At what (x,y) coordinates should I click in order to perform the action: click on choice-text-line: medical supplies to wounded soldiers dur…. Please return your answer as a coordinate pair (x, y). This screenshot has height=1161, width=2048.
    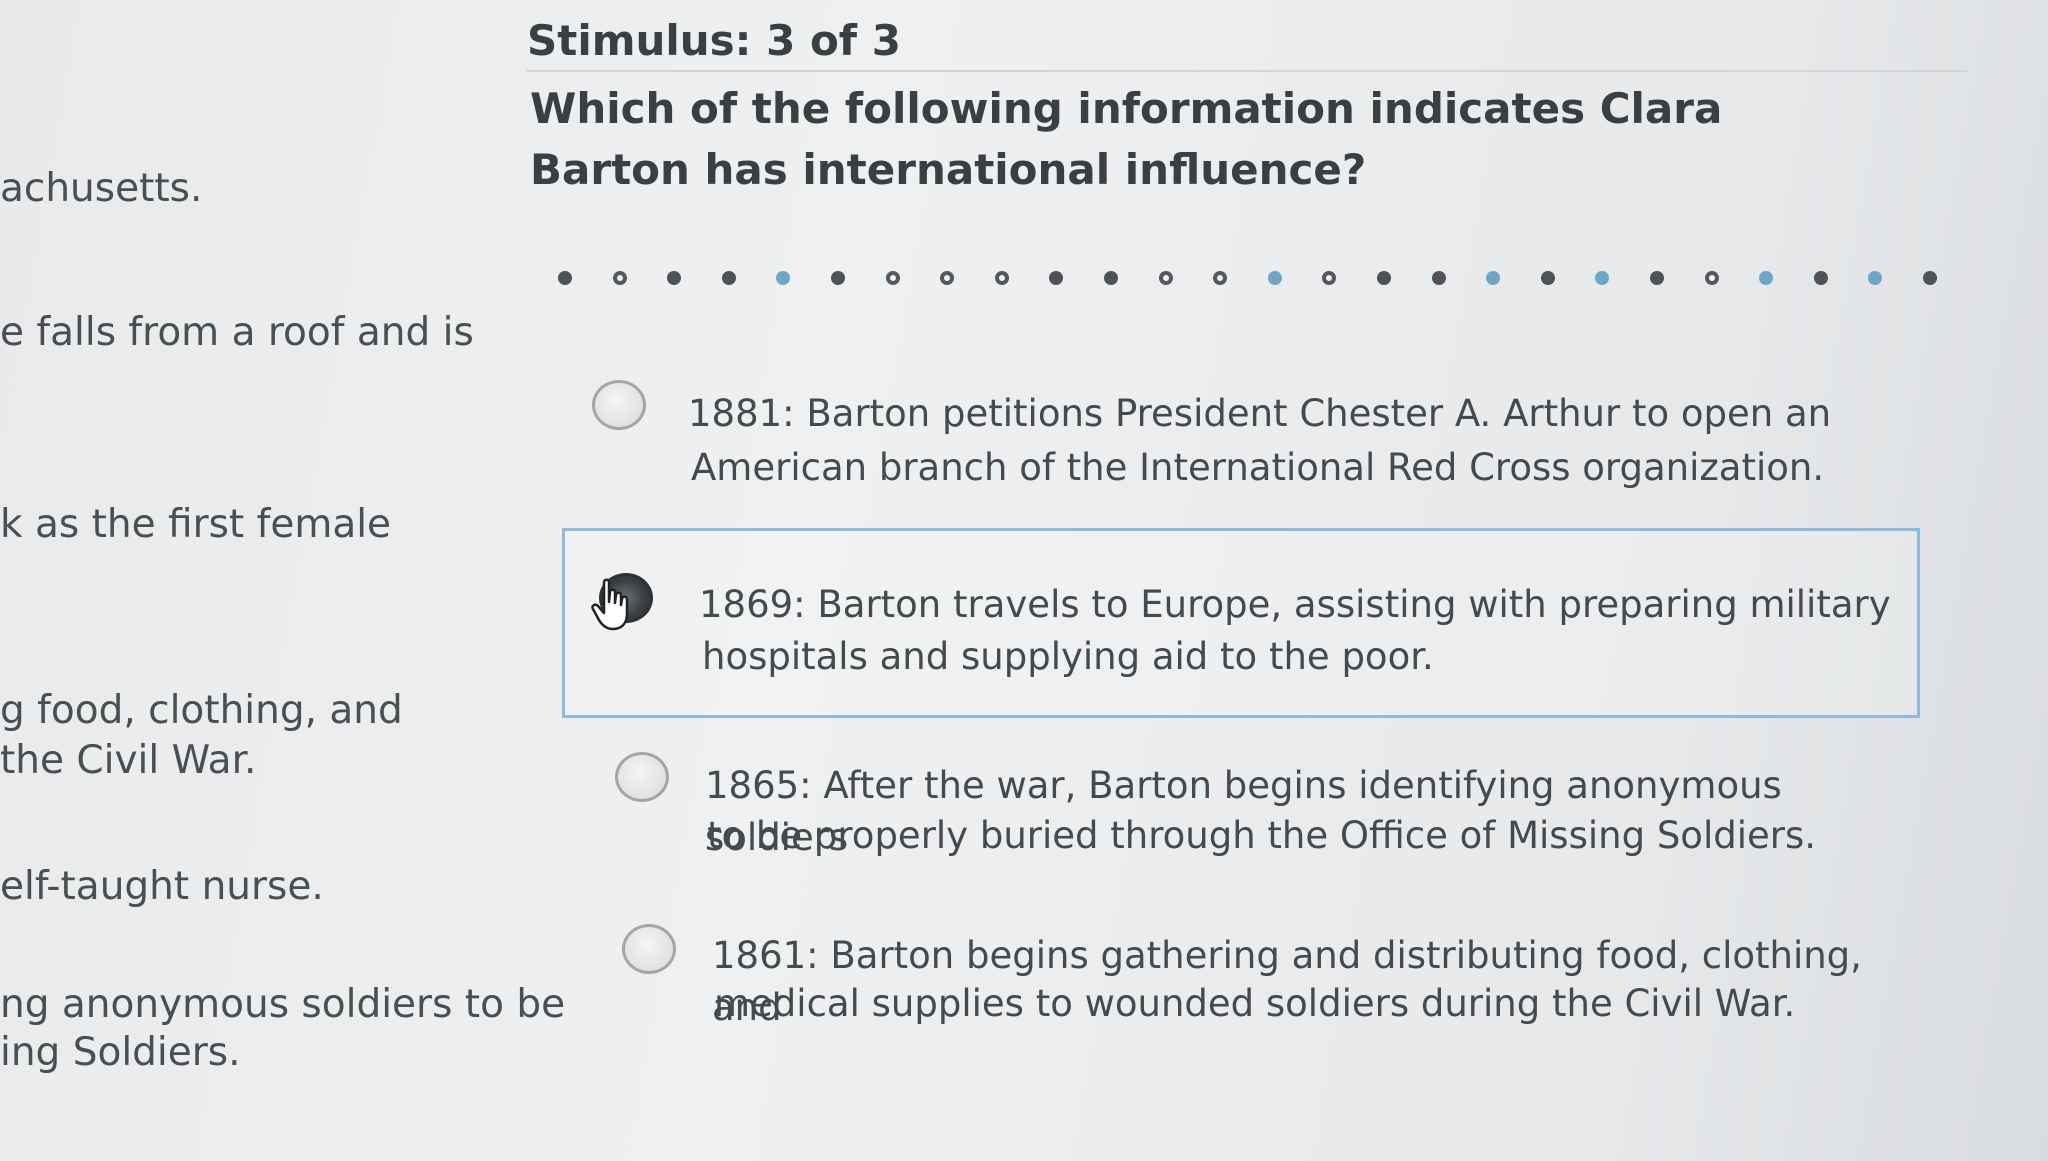
    Looking at the image, I should click on (1255, 1003).